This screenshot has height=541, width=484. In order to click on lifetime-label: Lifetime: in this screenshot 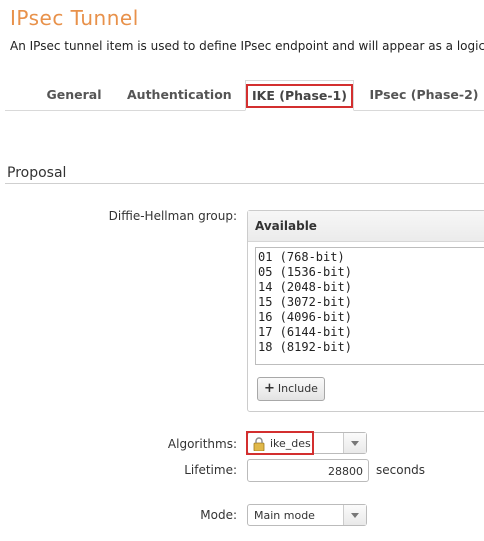, I will do `click(210, 470)`.